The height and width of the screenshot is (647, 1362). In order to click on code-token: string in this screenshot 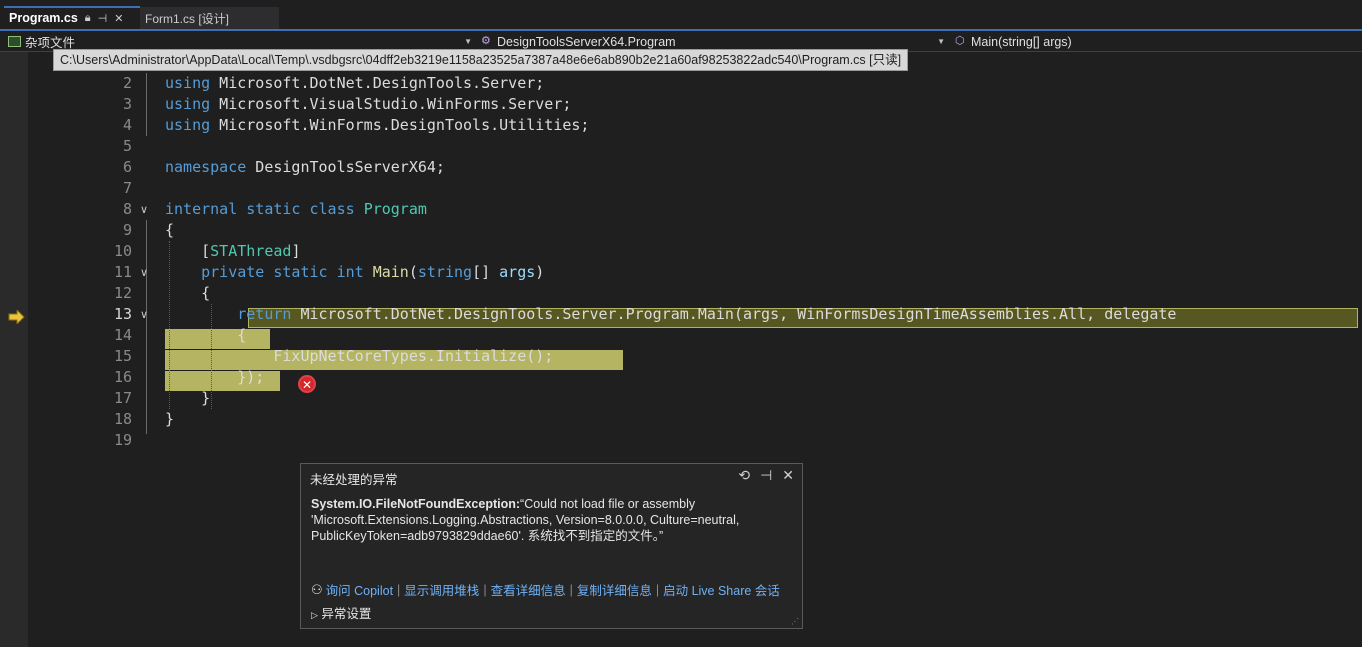, I will do `click(445, 272)`.